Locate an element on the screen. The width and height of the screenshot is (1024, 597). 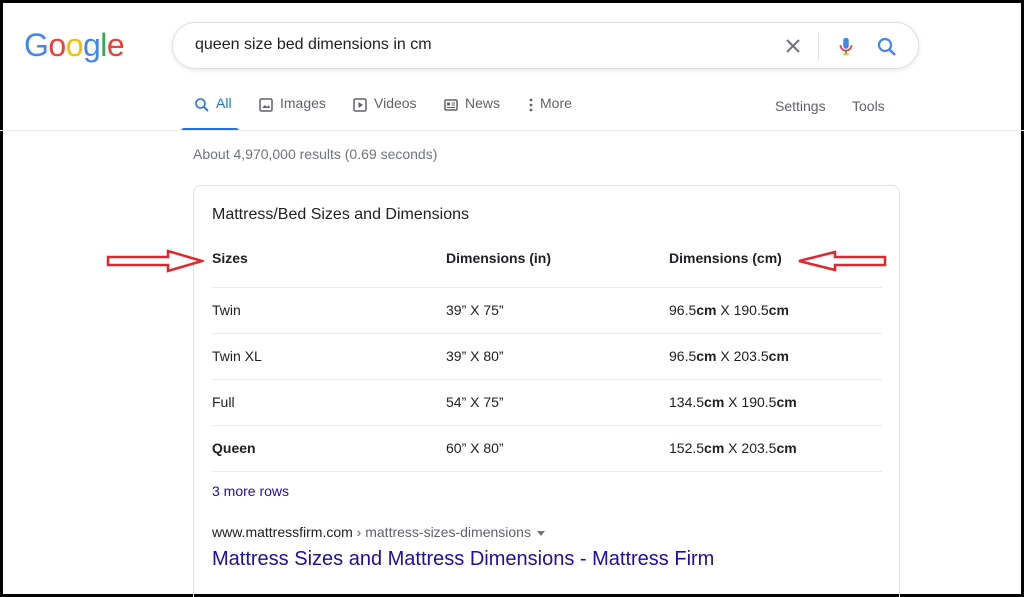
column-header: Sizes is located at coordinates (230, 258).